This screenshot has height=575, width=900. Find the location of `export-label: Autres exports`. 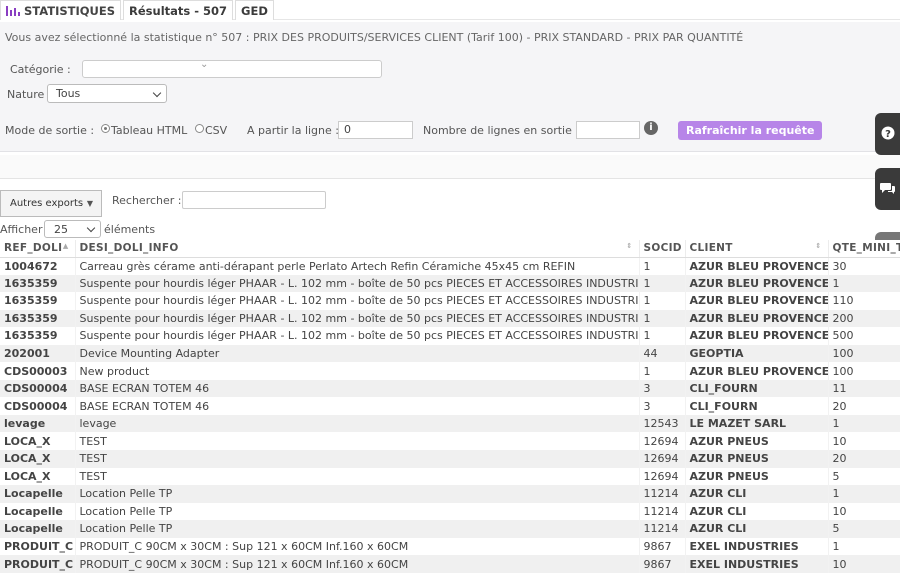

export-label: Autres exports is located at coordinates (47, 203).